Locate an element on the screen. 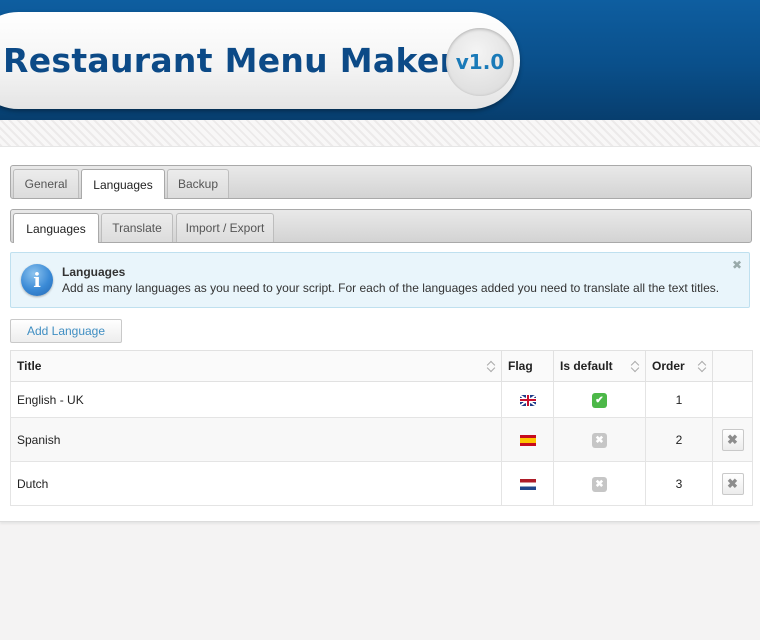  tab-languages: Languages is located at coordinates (123, 184).